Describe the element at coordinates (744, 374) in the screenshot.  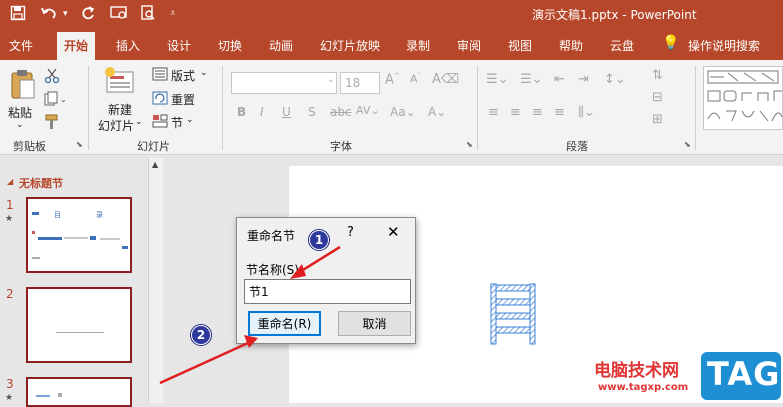
I see `watermark-logo-text: TAG` at that location.